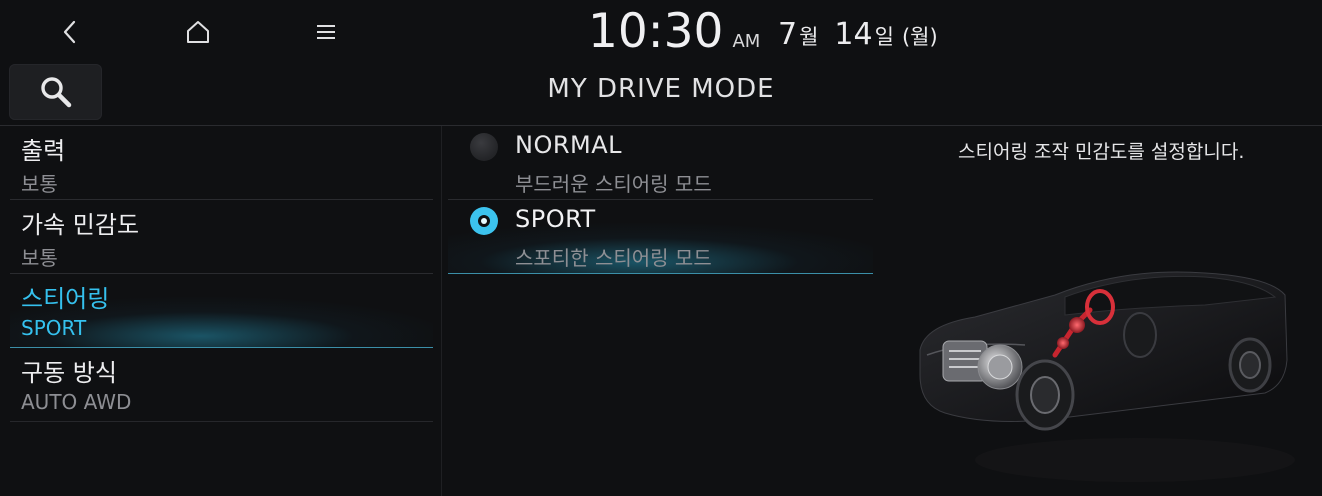 This screenshot has height=496, width=1322. I want to click on option-sport: SPORT 스포티한 스티어링 모드, so click(660, 237).